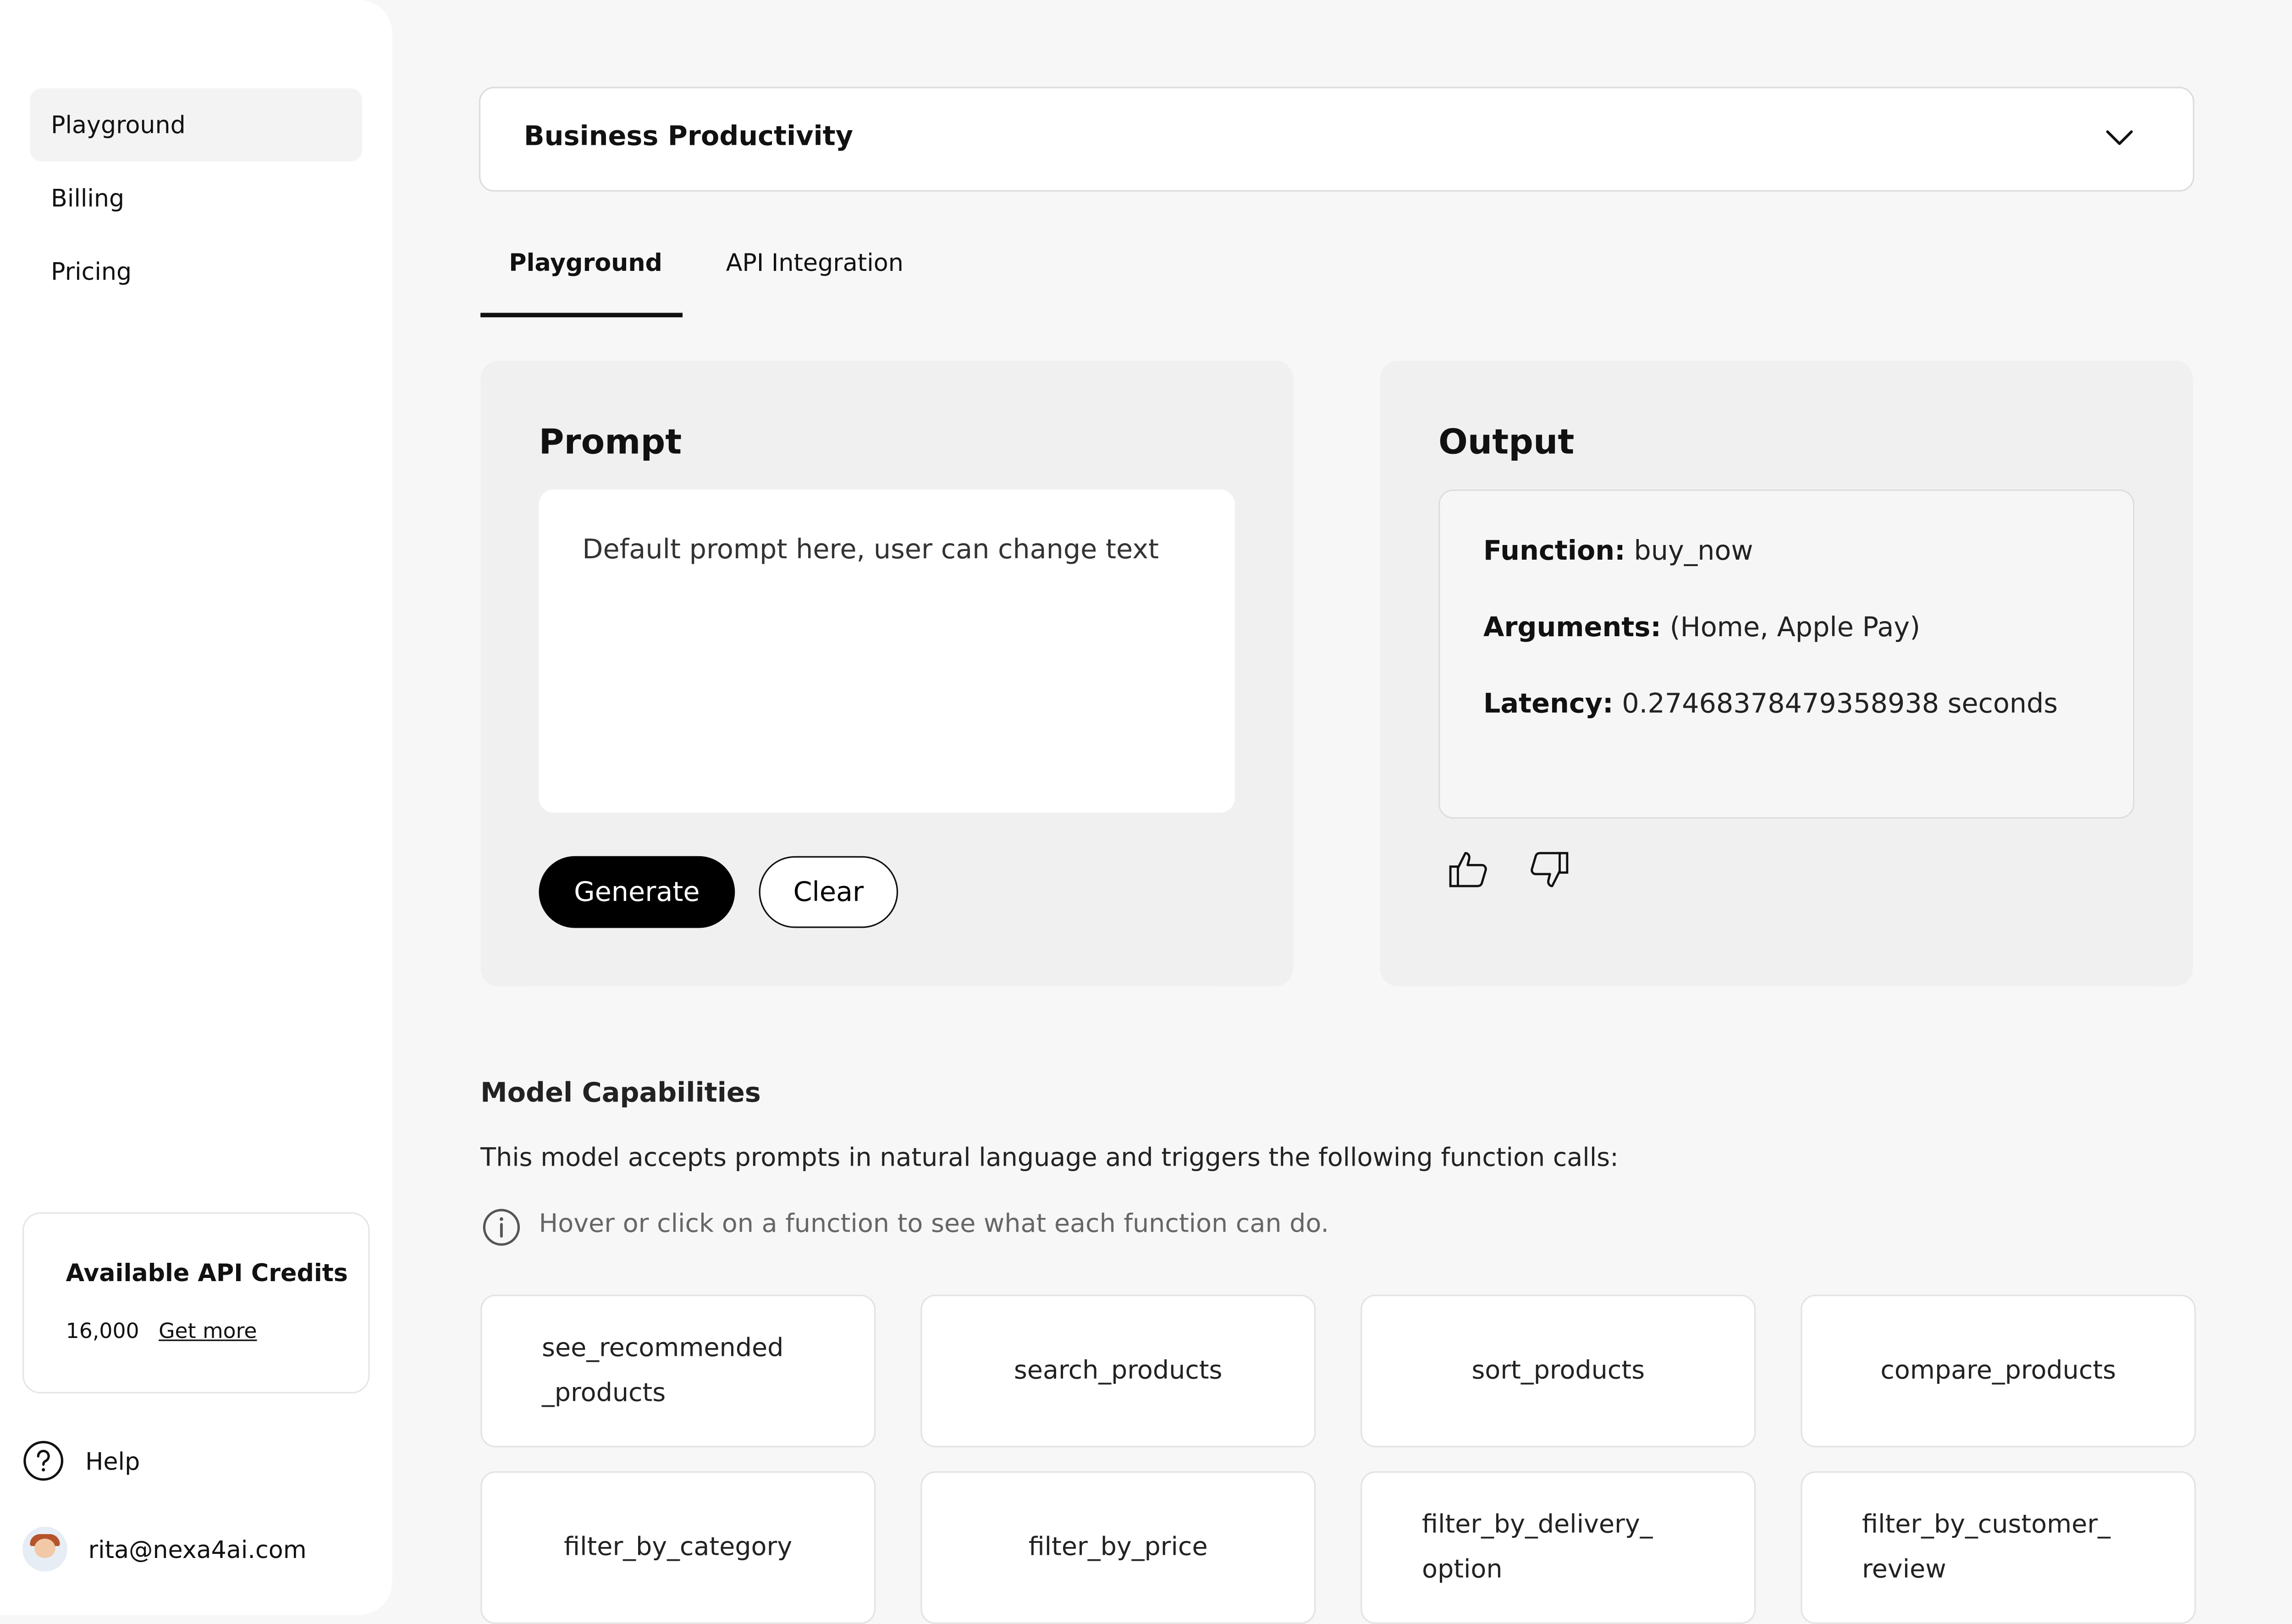 Image resolution: width=2292 pixels, height=1624 pixels. I want to click on function-value: buy_now, so click(1693, 551).